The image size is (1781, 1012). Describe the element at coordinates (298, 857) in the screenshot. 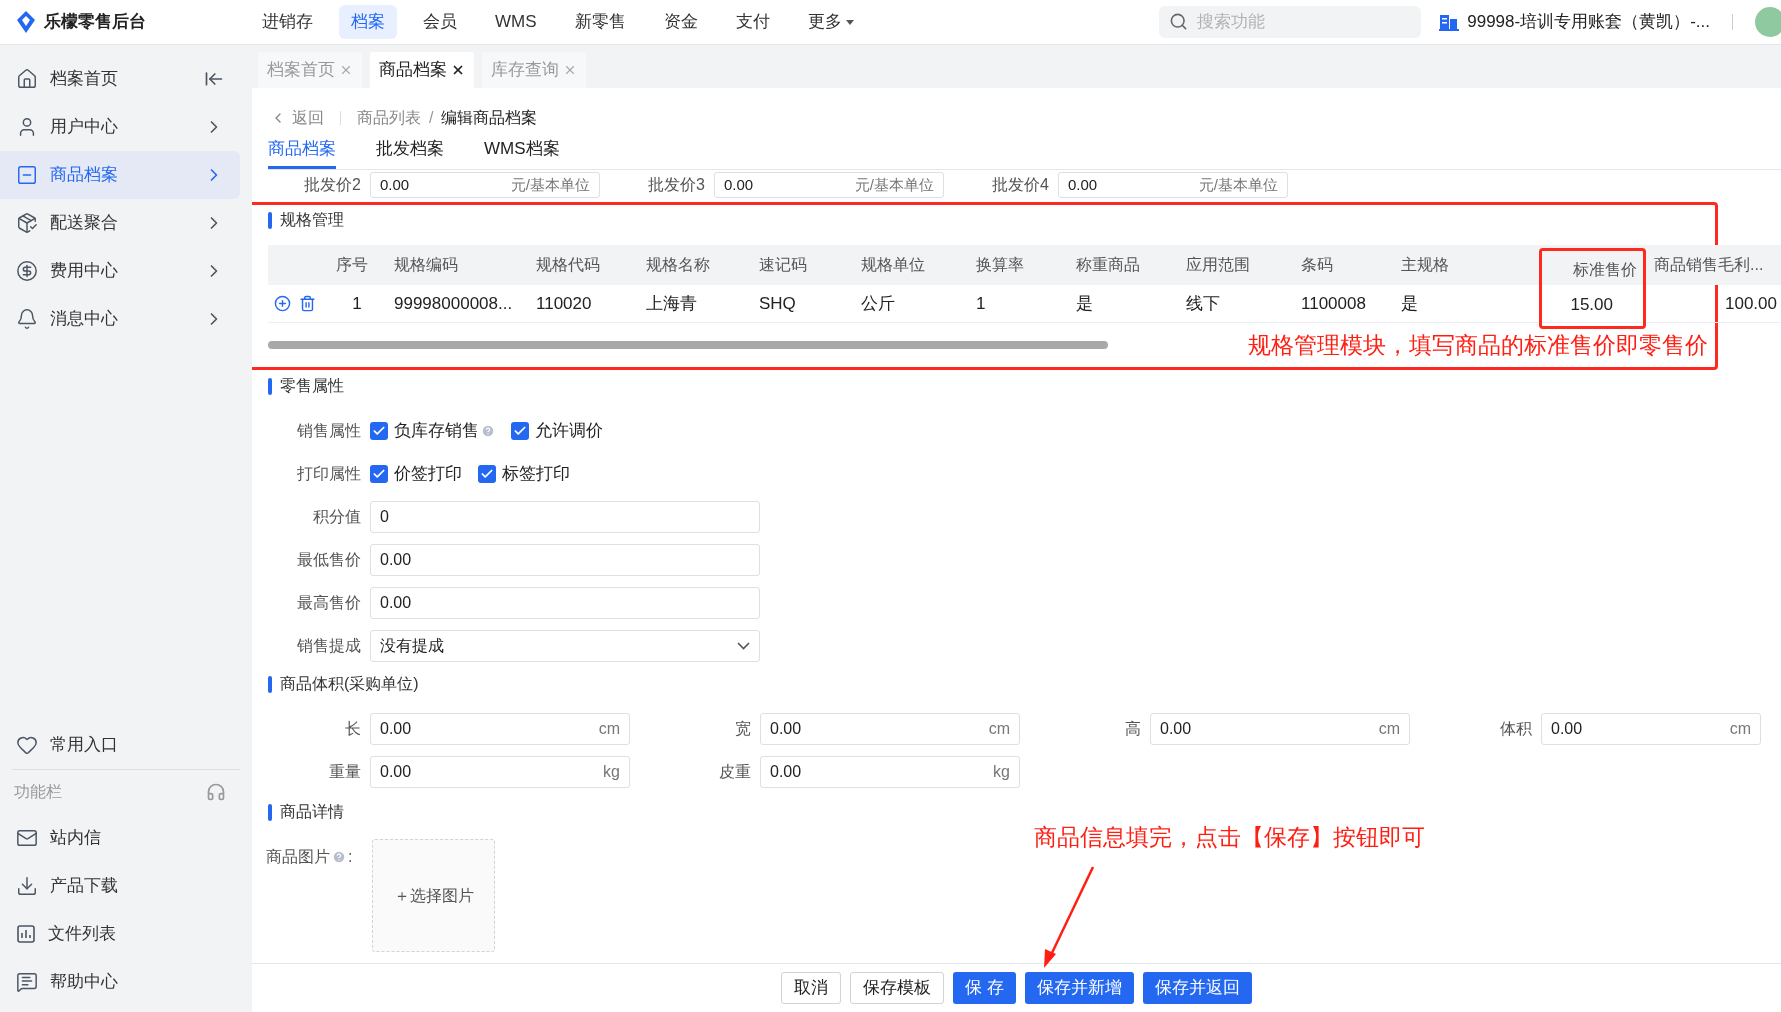

I see `field-label: 商品图片` at that location.